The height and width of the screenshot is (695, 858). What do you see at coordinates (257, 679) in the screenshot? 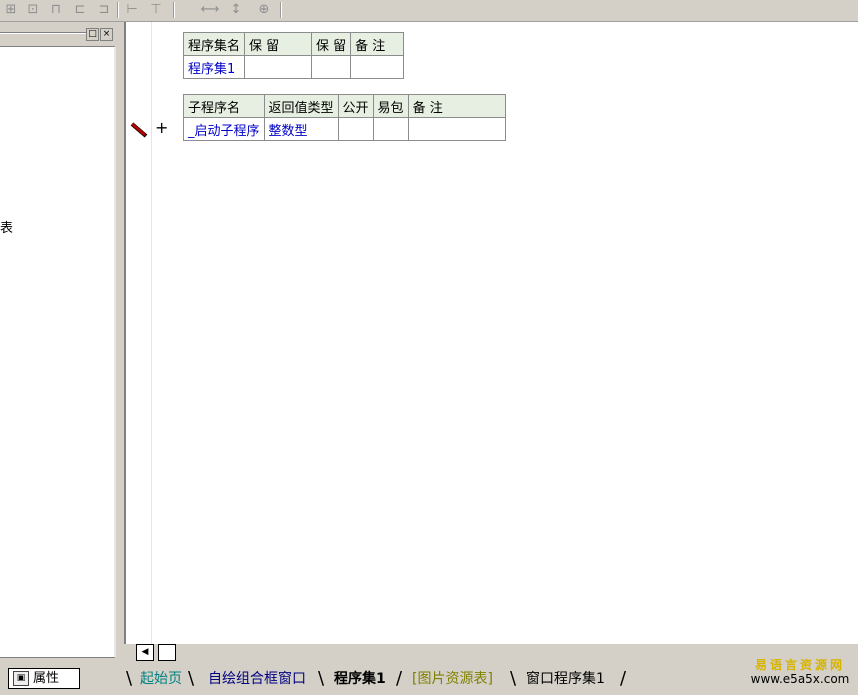
I see `tab-custom-combo-window: 自绘组合框窗口` at bounding box center [257, 679].